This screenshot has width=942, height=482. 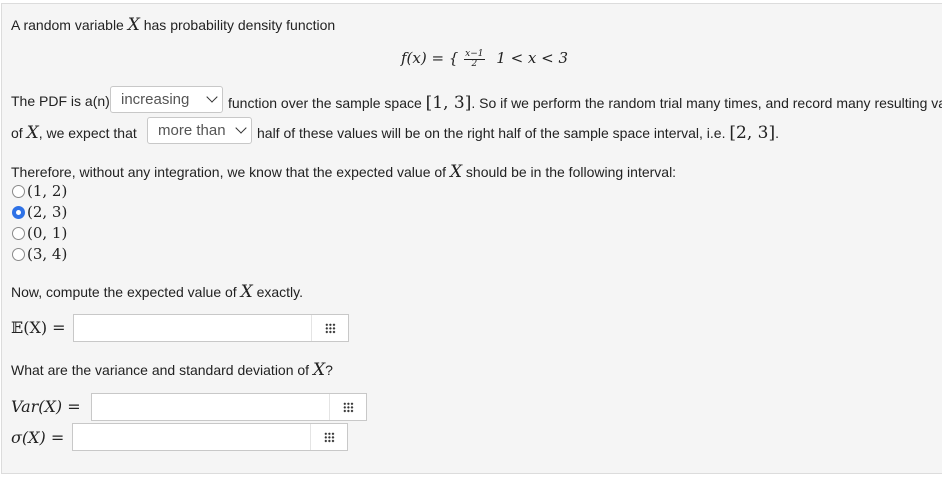 I want to click on std-dev-label: σ(X) =, so click(x=38, y=437).